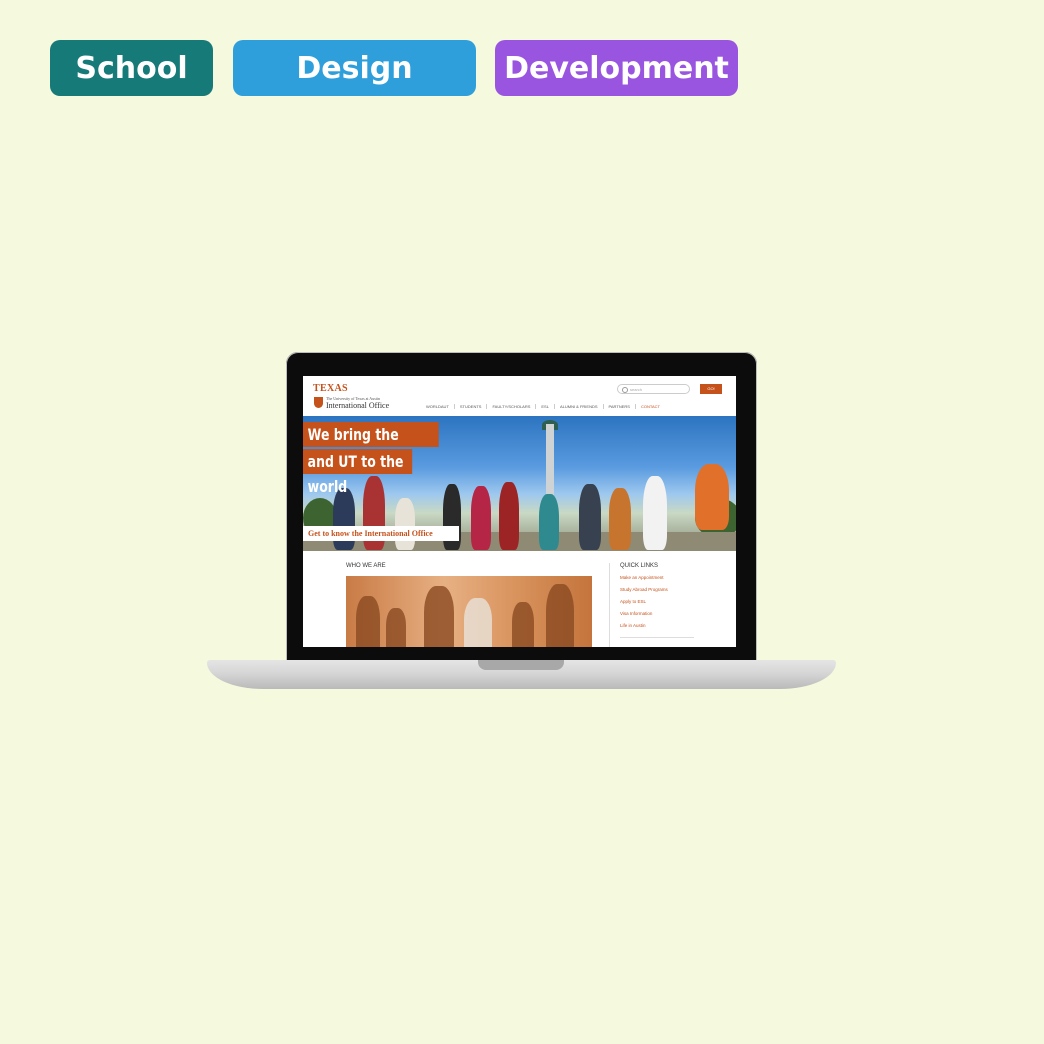 This screenshot has height=1044, width=1044. Describe the element at coordinates (644, 581) in the screenshot. I see `quick-link: Make an Appointment` at that location.